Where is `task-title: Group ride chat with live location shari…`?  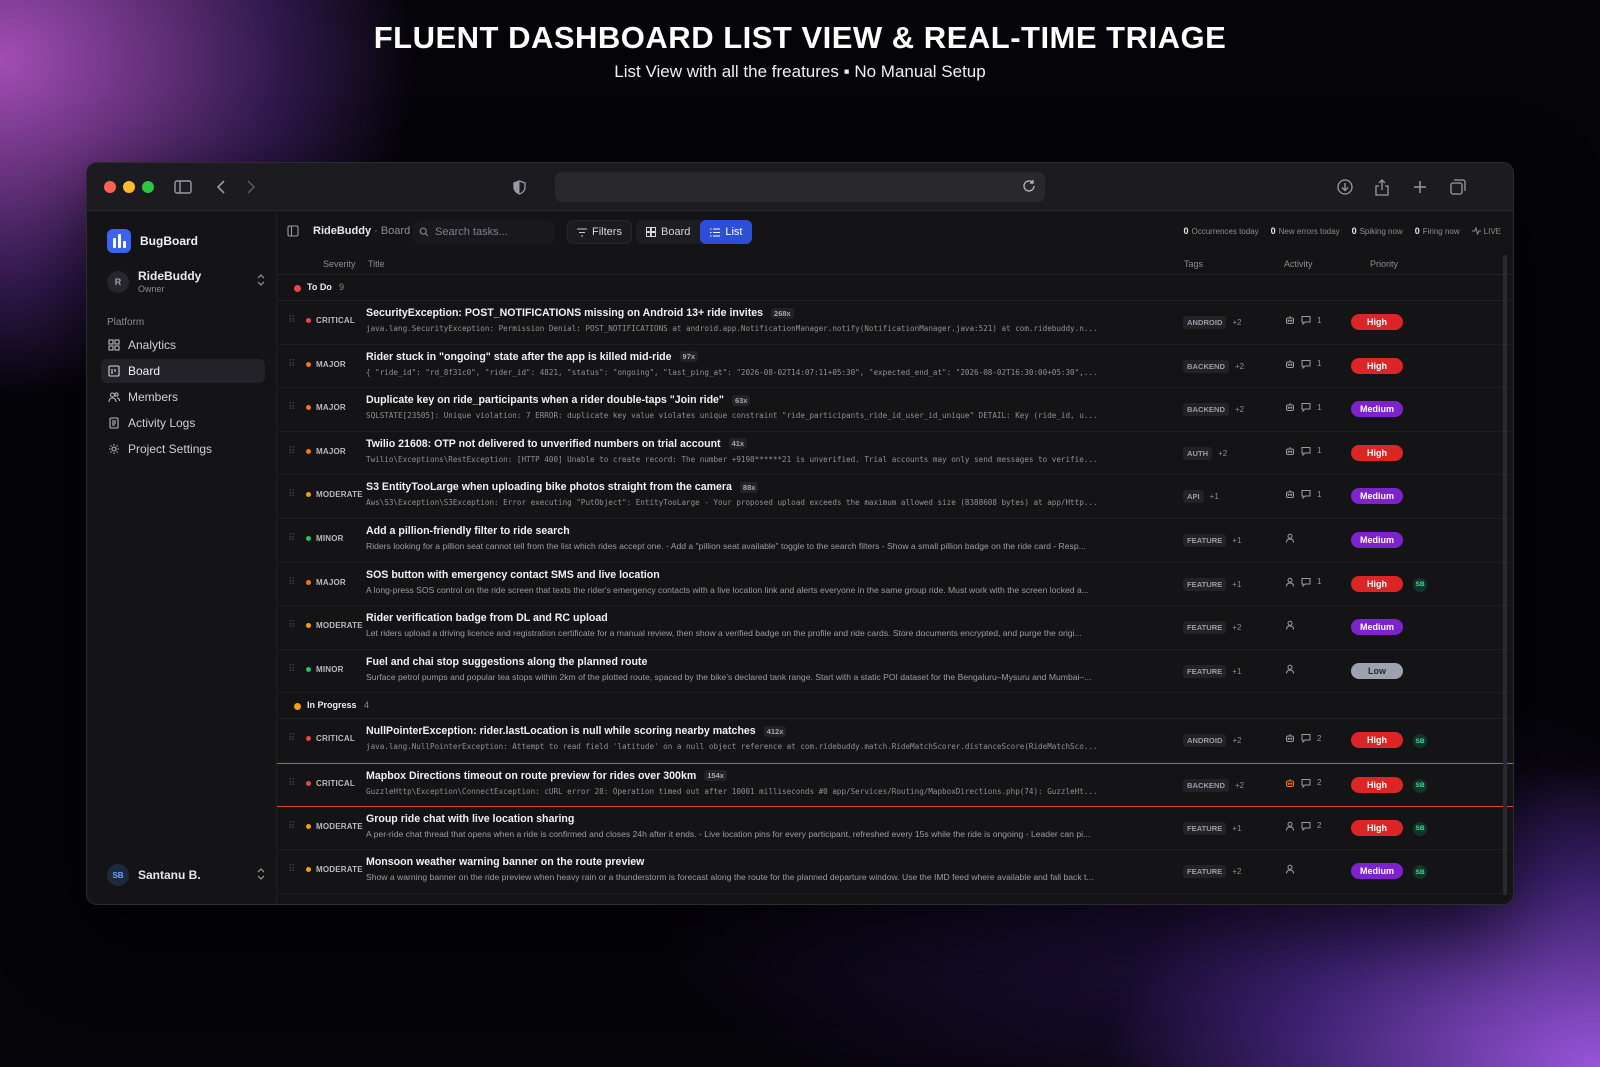 task-title: Group ride chat with live location shari… is located at coordinates (772, 819).